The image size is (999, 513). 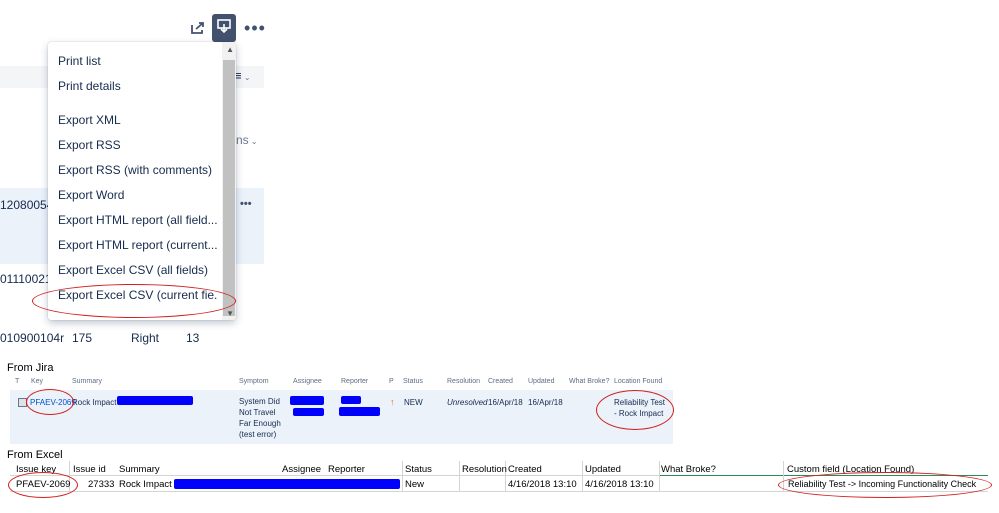 What do you see at coordinates (32, 338) in the screenshot?
I see `row-id: 010900104r` at bounding box center [32, 338].